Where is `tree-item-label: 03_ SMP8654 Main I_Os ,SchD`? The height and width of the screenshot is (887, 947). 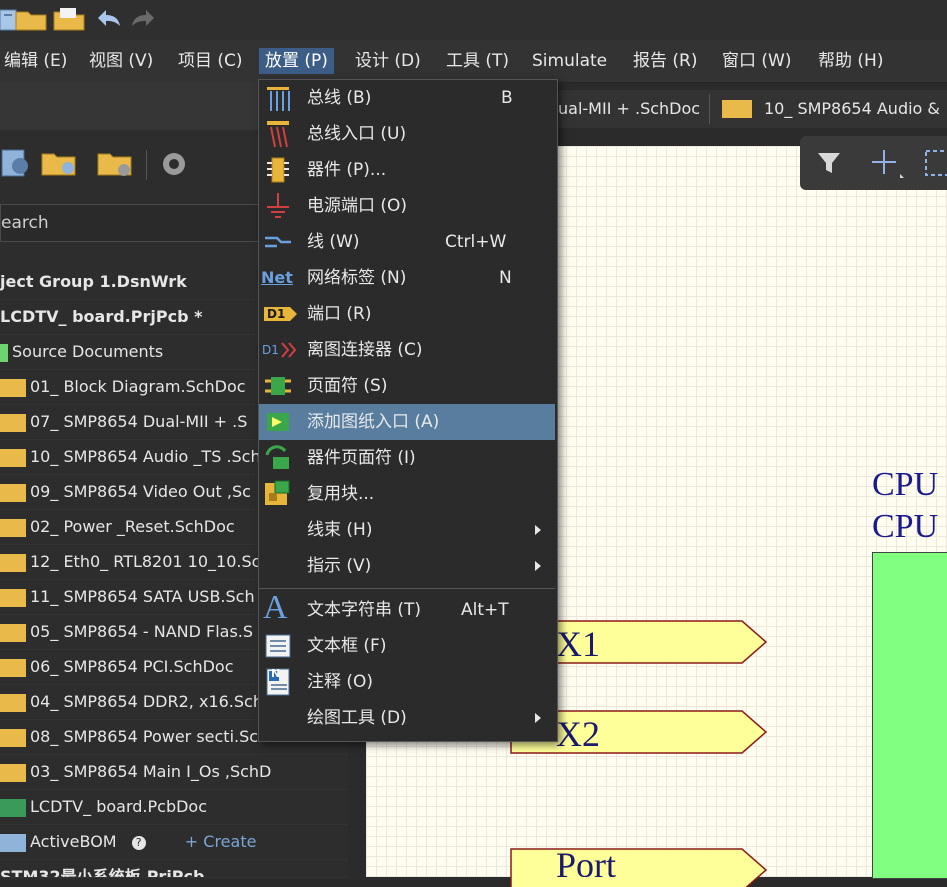
tree-item-label: 03_ SMP8654 Main I_Os ,SchD is located at coordinates (151, 771).